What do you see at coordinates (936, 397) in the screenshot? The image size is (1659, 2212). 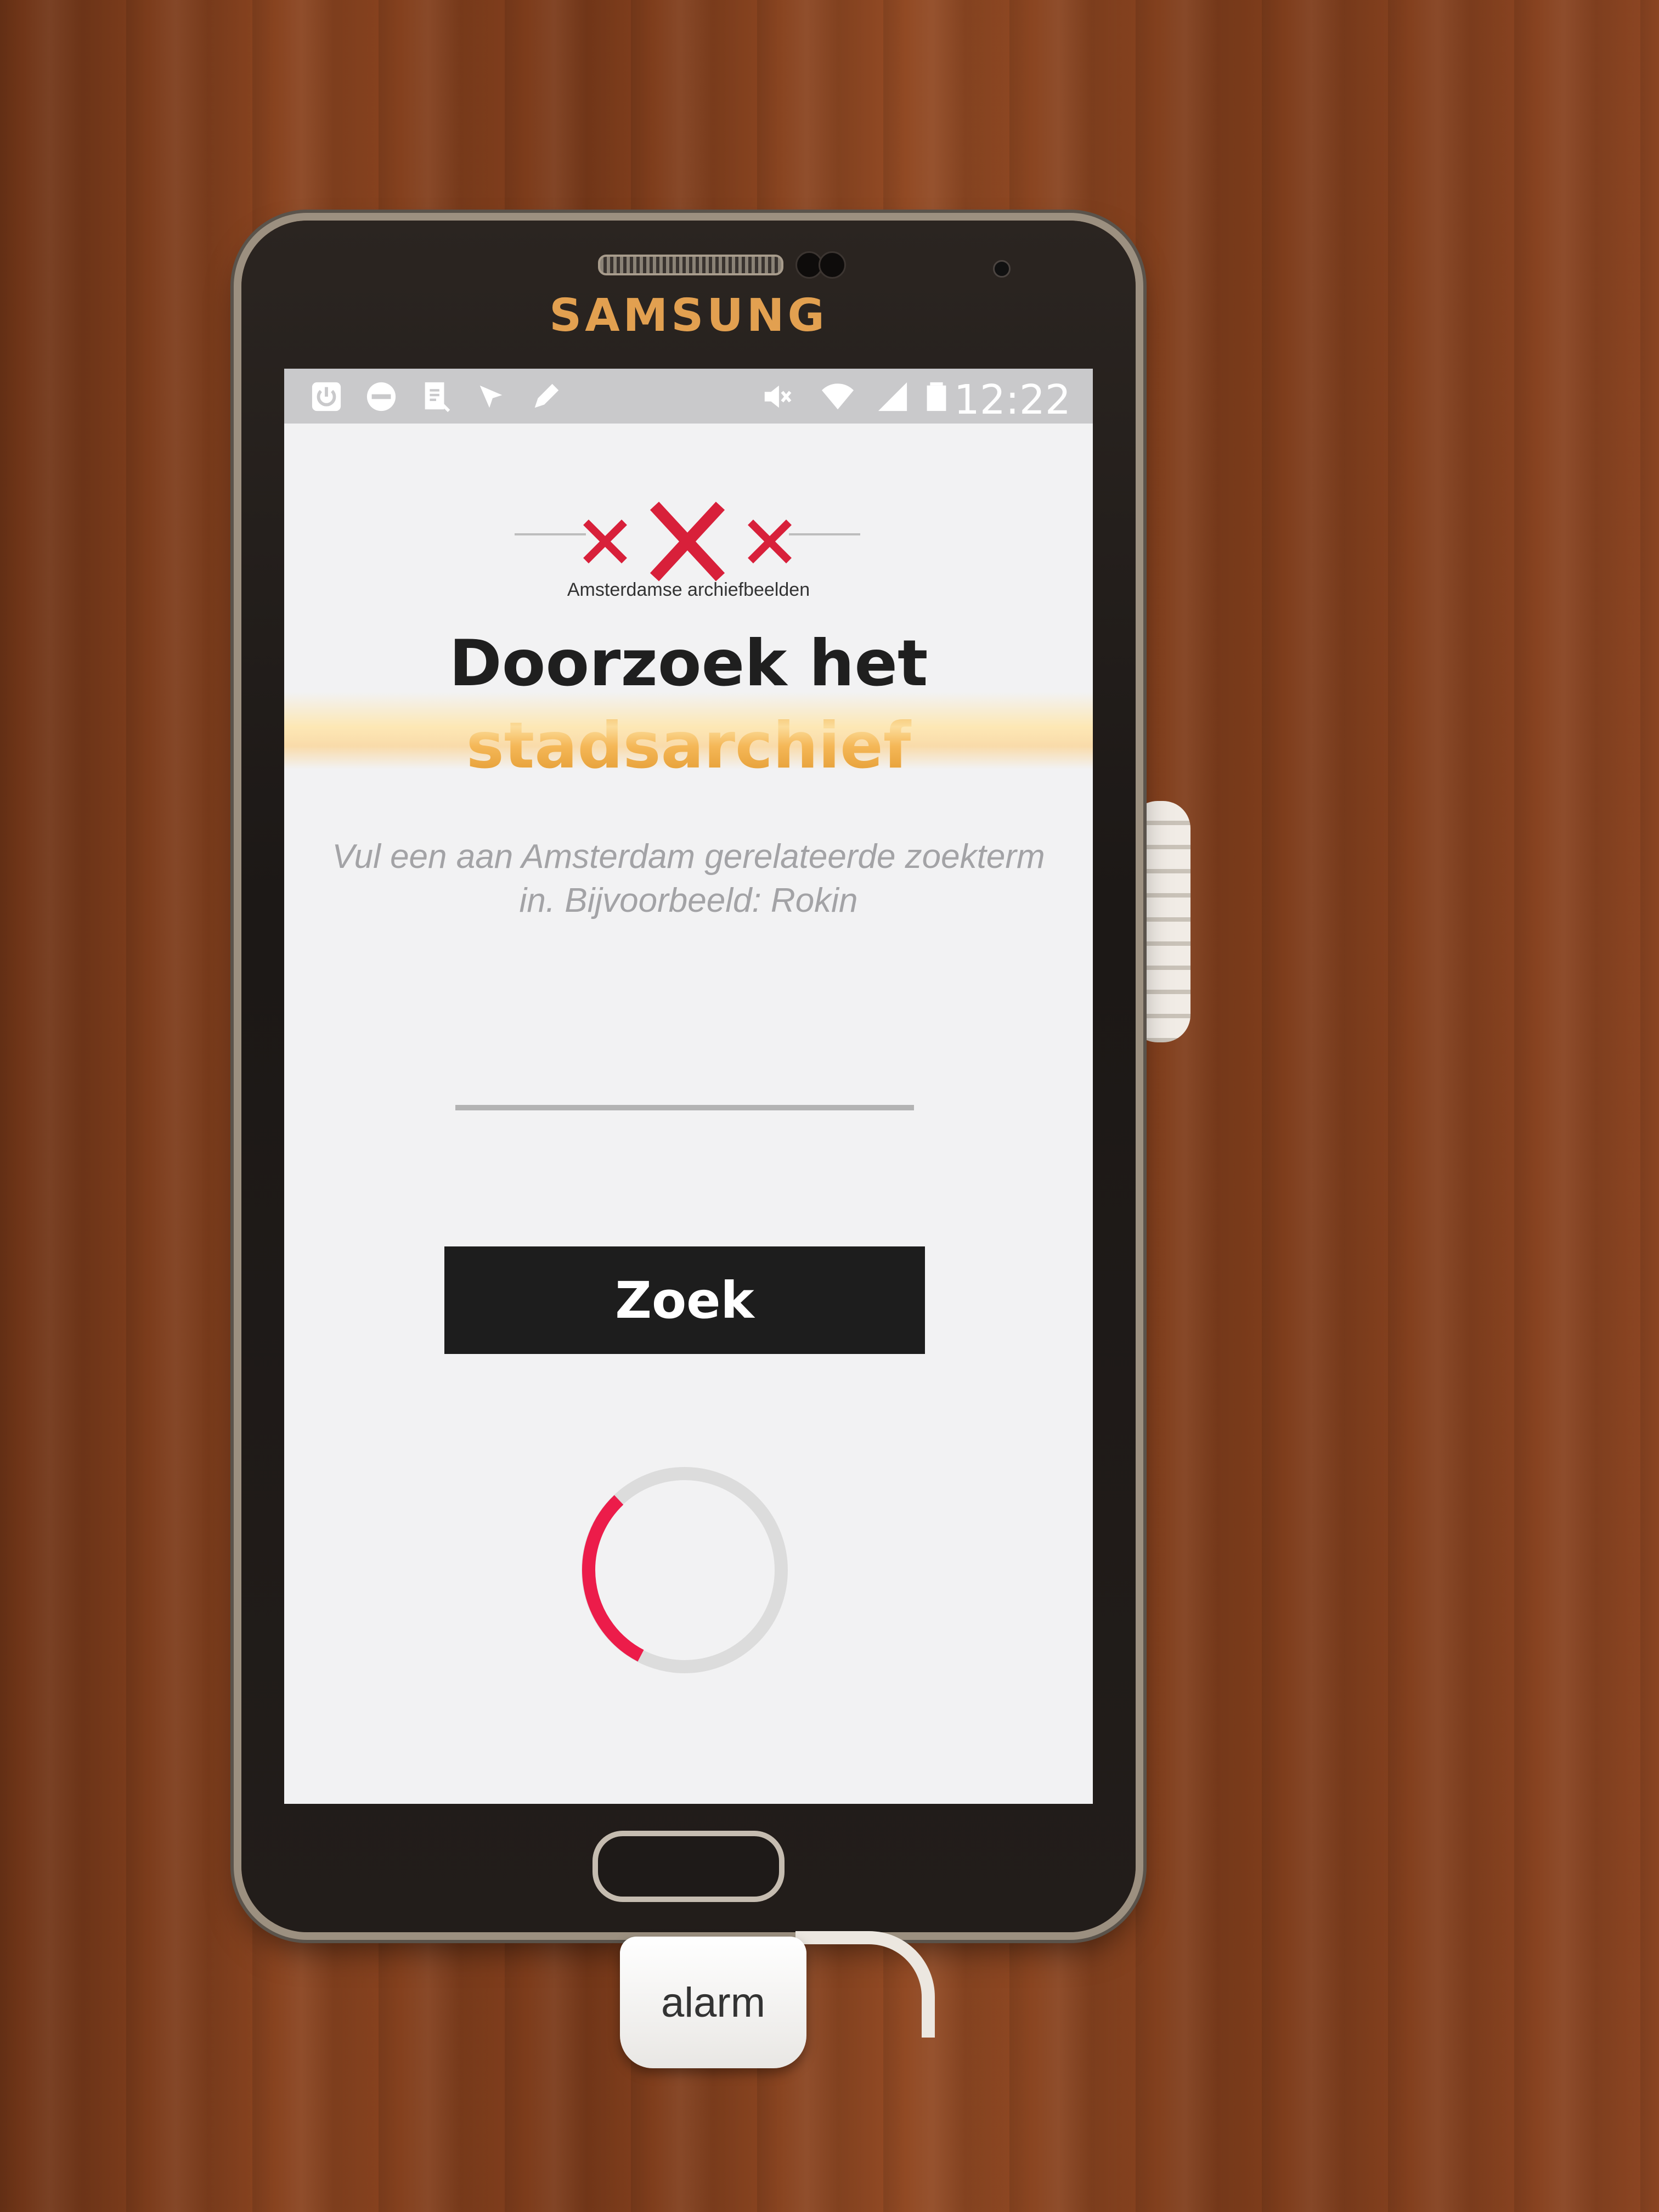 I see `battery-icon` at bounding box center [936, 397].